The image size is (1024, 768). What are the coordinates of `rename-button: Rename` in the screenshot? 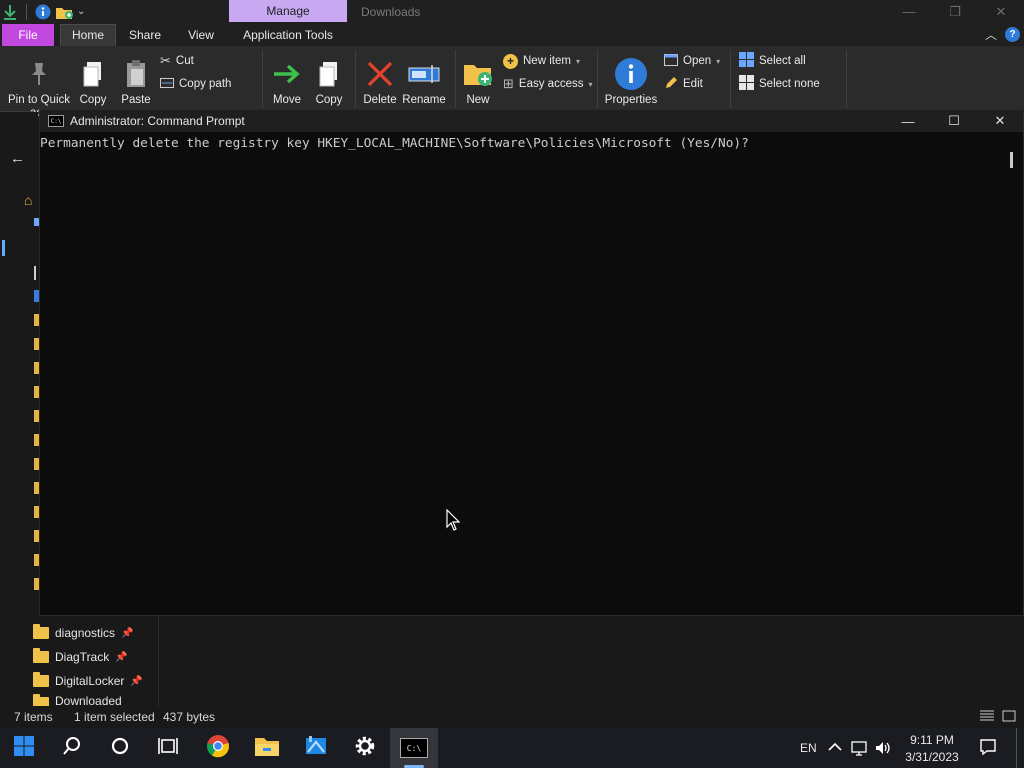 It's located at (424, 80).